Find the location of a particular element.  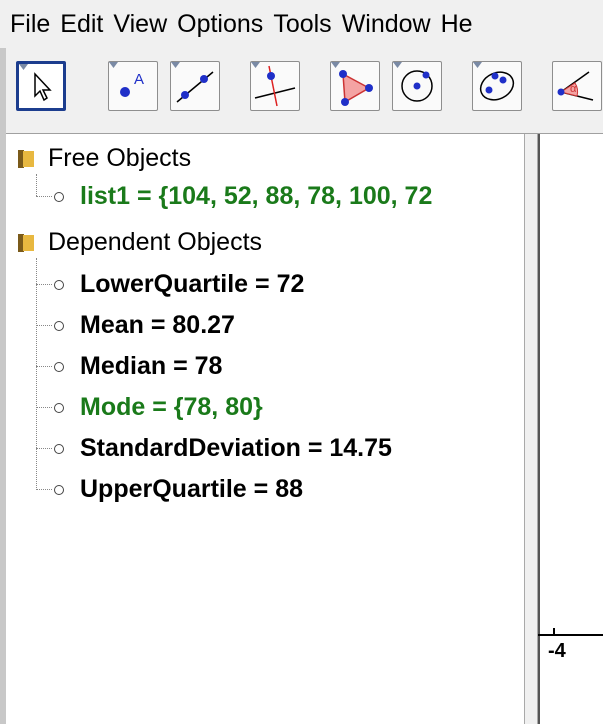

algebra-item-list1: list1 = {104, 52, 88, 78, 100, 72 is located at coordinates (256, 196).